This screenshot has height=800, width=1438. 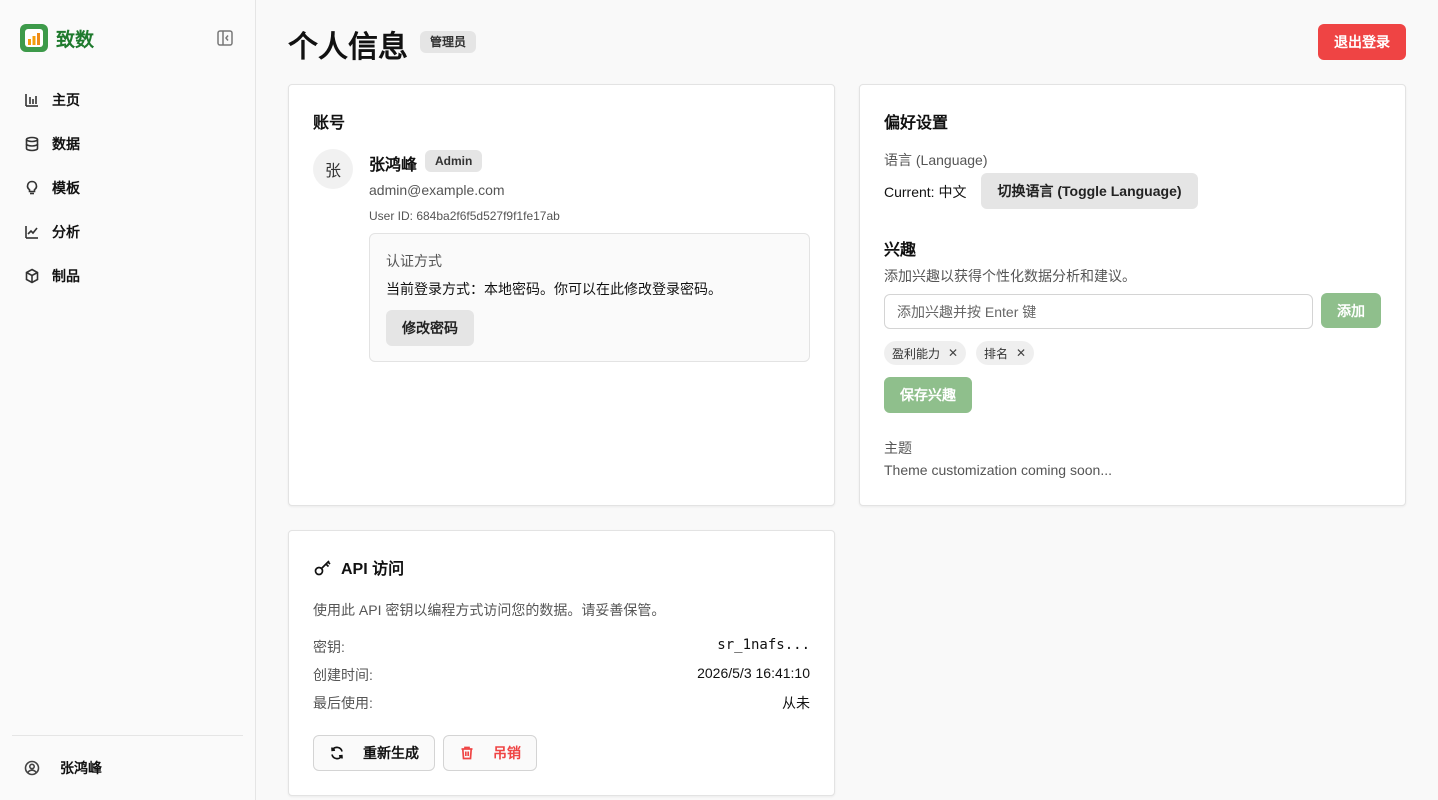 What do you see at coordinates (66, 232) in the screenshot?
I see `sidebar-item-label: 分析` at bounding box center [66, 232].